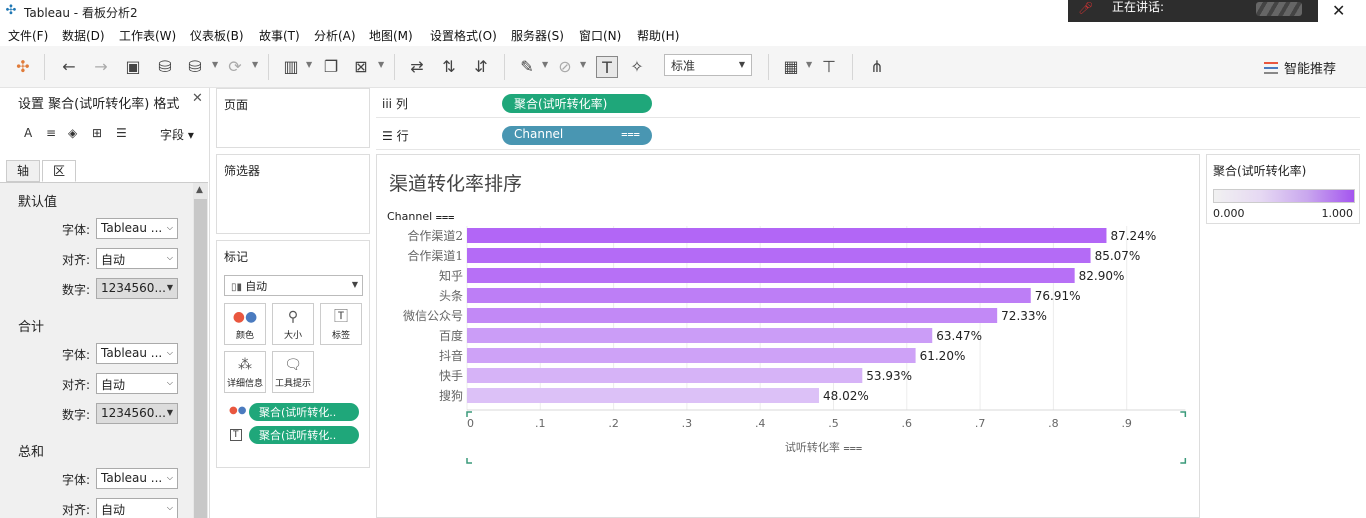 The width and height of the screenshot is (1366, 518). I want to click on tab-axis: 轴, so click(23, 171).